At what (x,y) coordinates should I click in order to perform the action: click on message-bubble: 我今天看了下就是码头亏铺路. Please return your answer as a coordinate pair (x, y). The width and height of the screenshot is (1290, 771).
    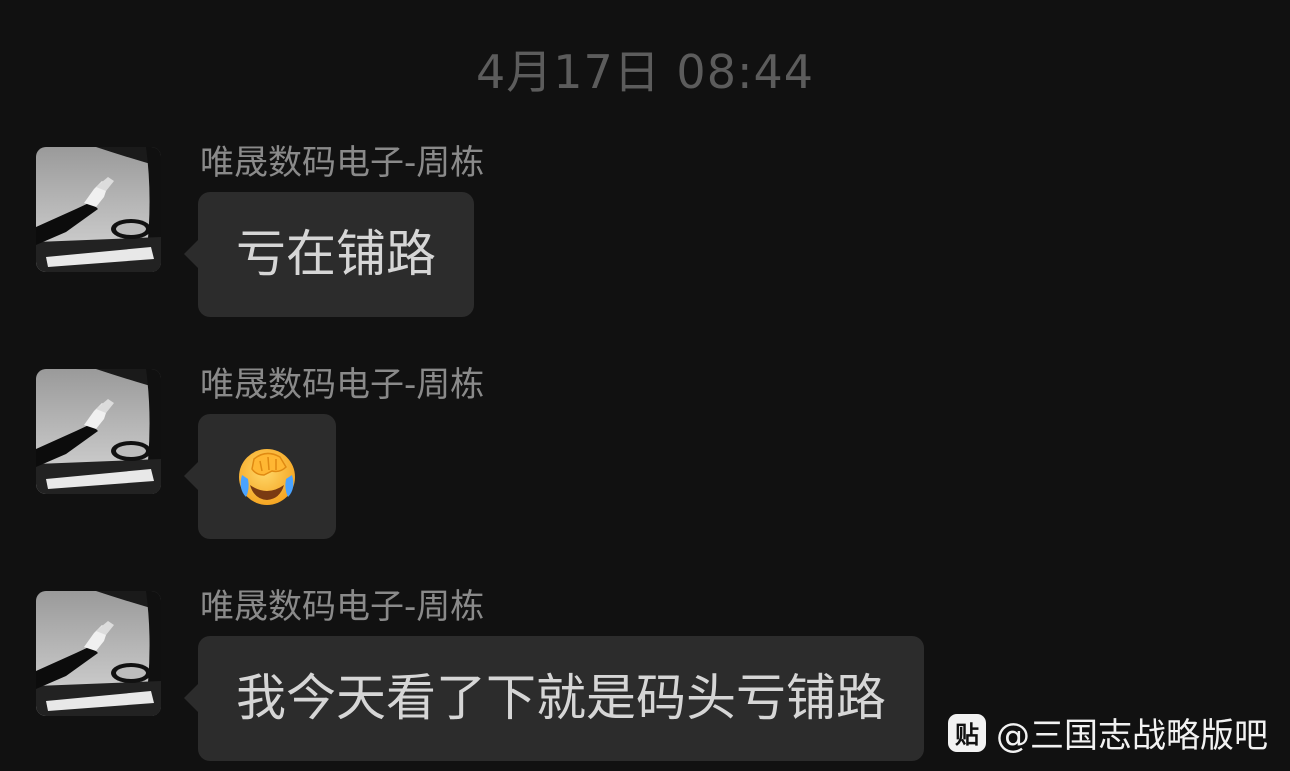
    Looking at the image, I should click on (554, 698).